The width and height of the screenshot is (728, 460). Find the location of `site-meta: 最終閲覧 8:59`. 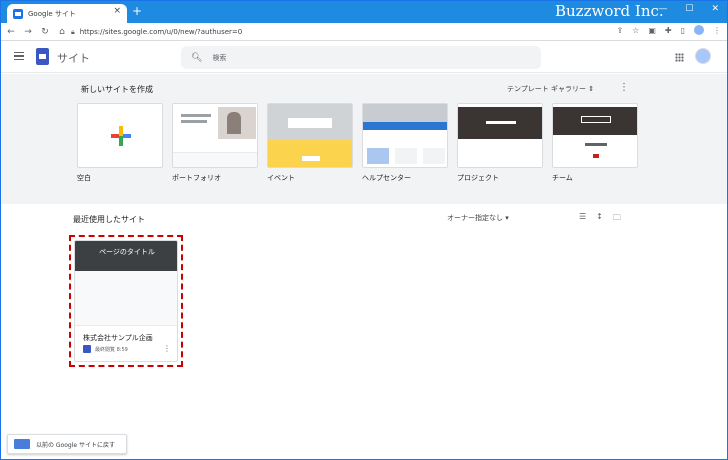

site-meta: 最終閲覧 8:59 is located at coordinates (105, 349).